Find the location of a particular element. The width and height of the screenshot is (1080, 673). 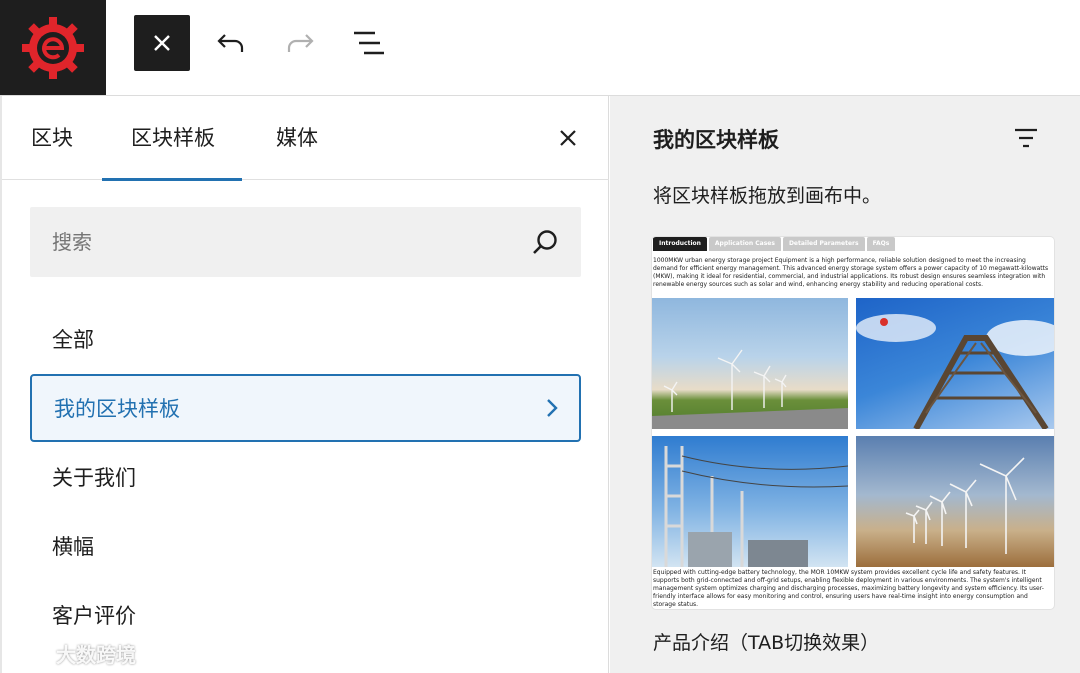

next-pattern-title: 产品介绍（TAB切换效果） is located at coordinates (766, 641).